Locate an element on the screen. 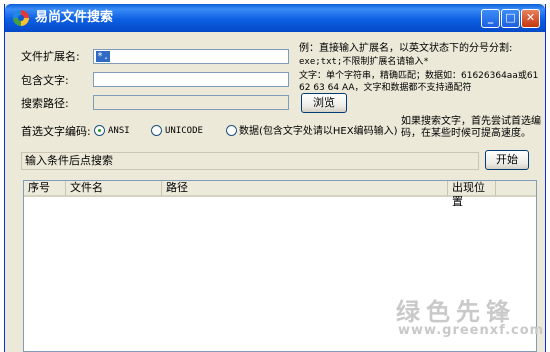 This screenshot has width=550, height=352. column-header-position: 出现位置 is located at coordinates (472, 194).